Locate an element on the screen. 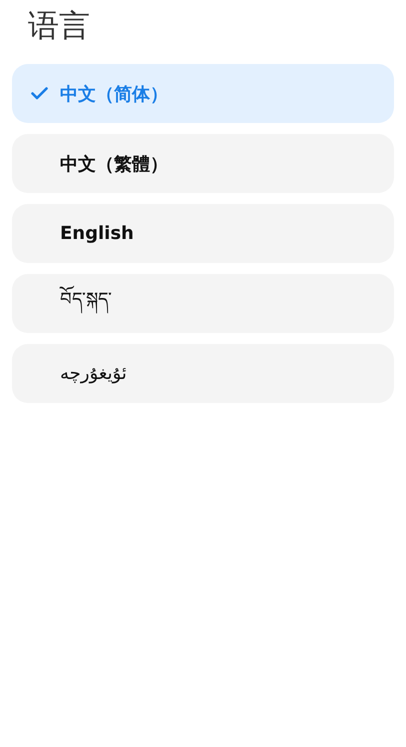 Image resolution: width=406 pixels, height=747 pixels. language-option: 中文（繁體） is located at coordinates (203, 163).